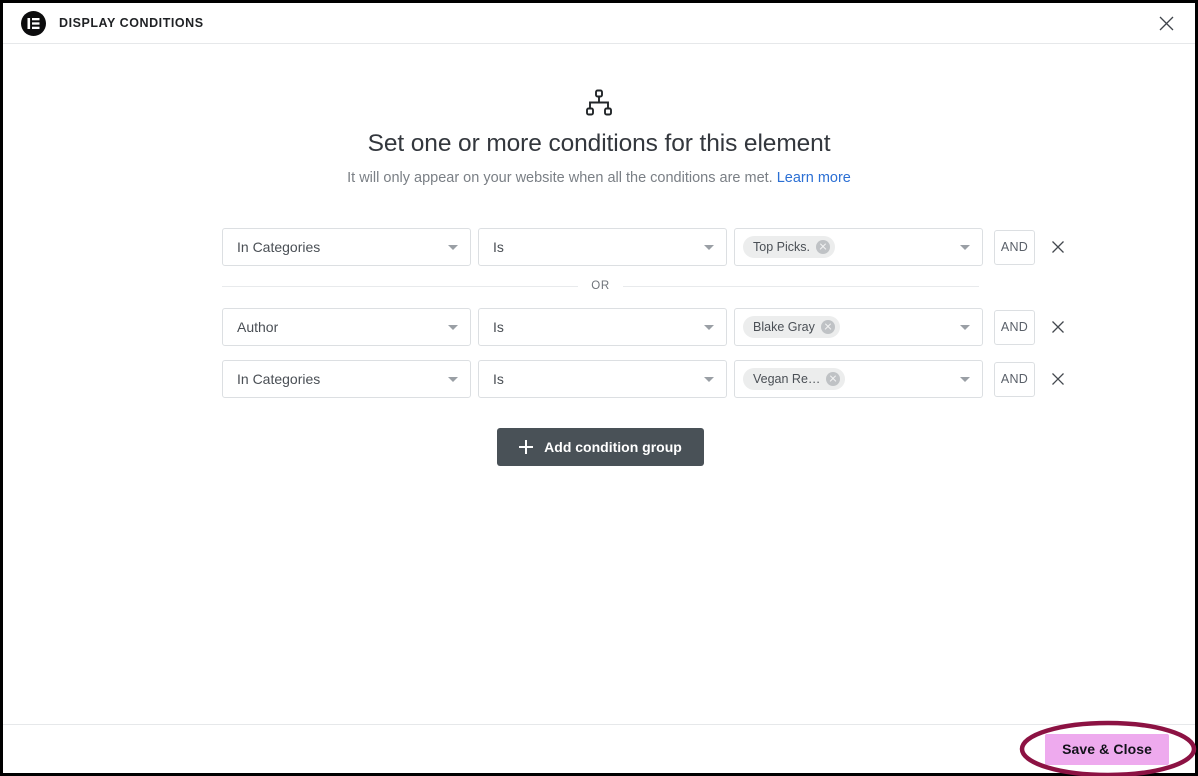 The image size is (1198, 776). I want to click on value-chip-label: Blake Gray, so click(784, 327).